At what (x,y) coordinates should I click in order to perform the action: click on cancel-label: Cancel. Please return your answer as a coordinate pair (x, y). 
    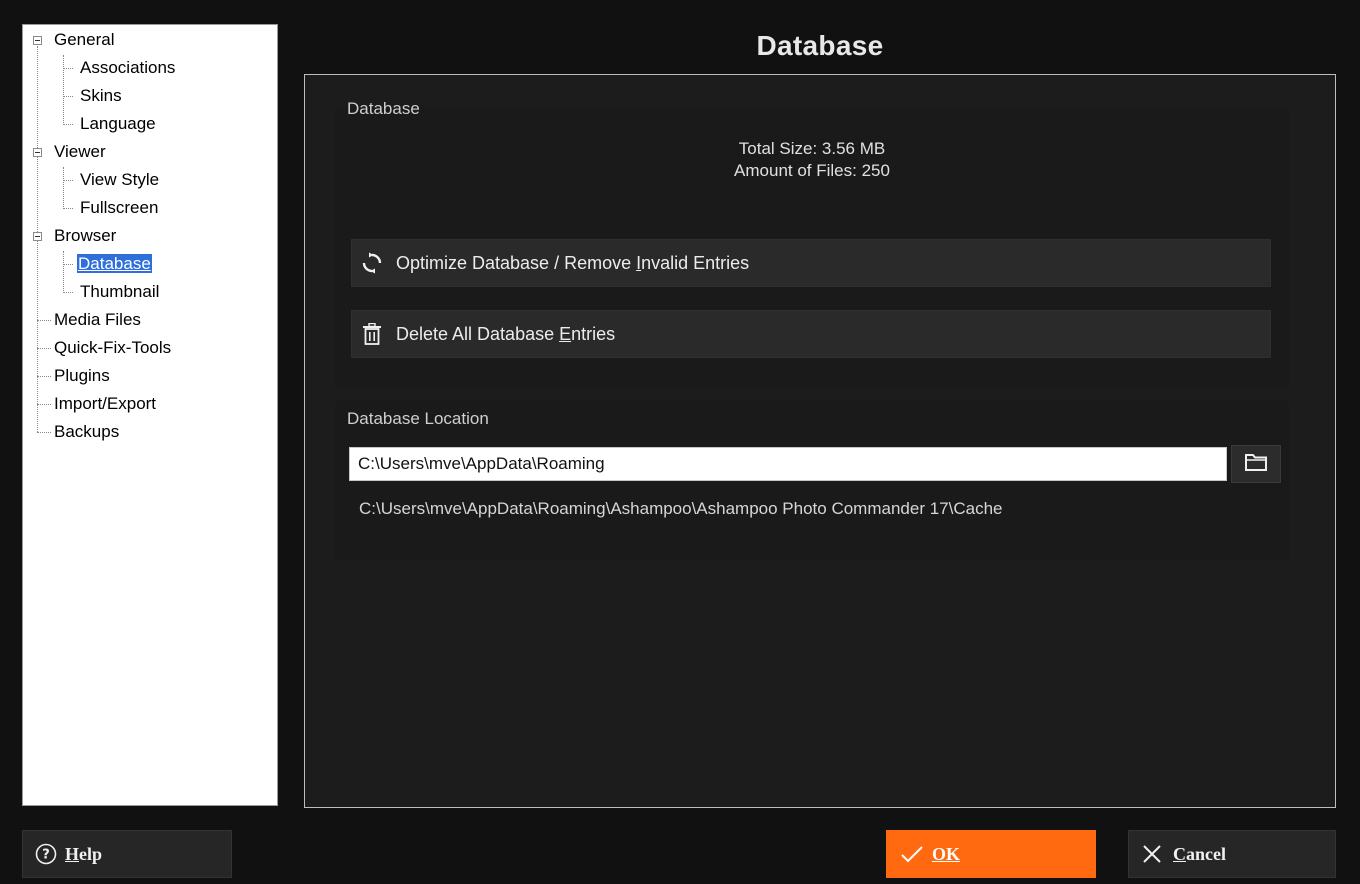
    Looking at the image, I should click on (1199, 854).